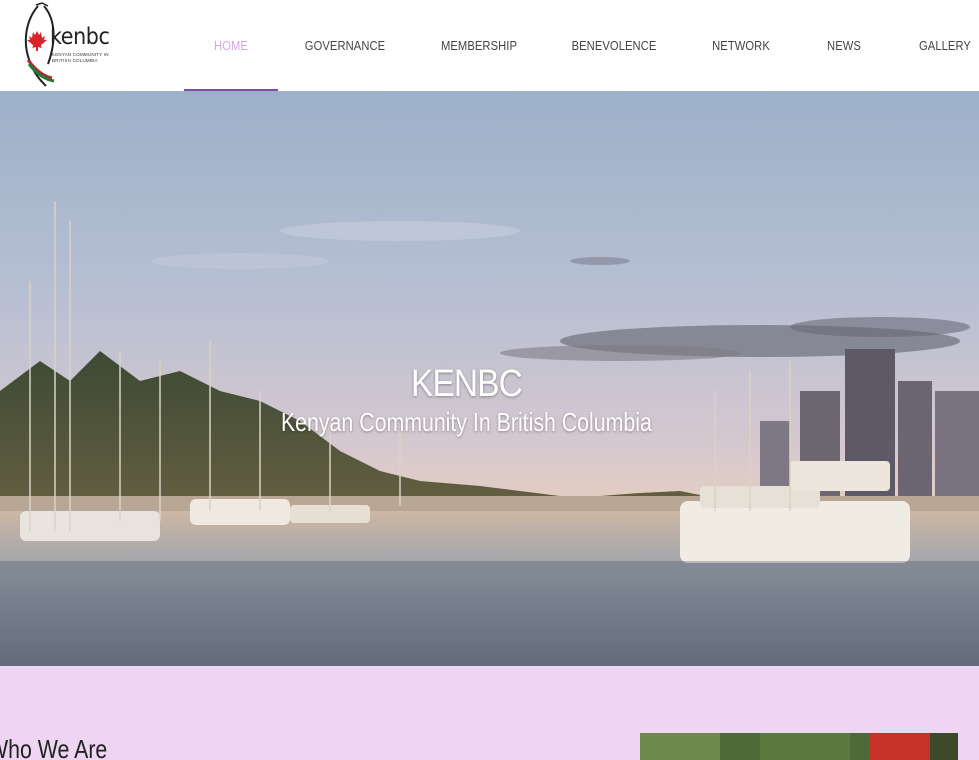 The width and height of the screenshot is (979, 760). Describe the element at coordinates (467, 384) in the screenshot. I see `hero-title: KENBC` at that location.